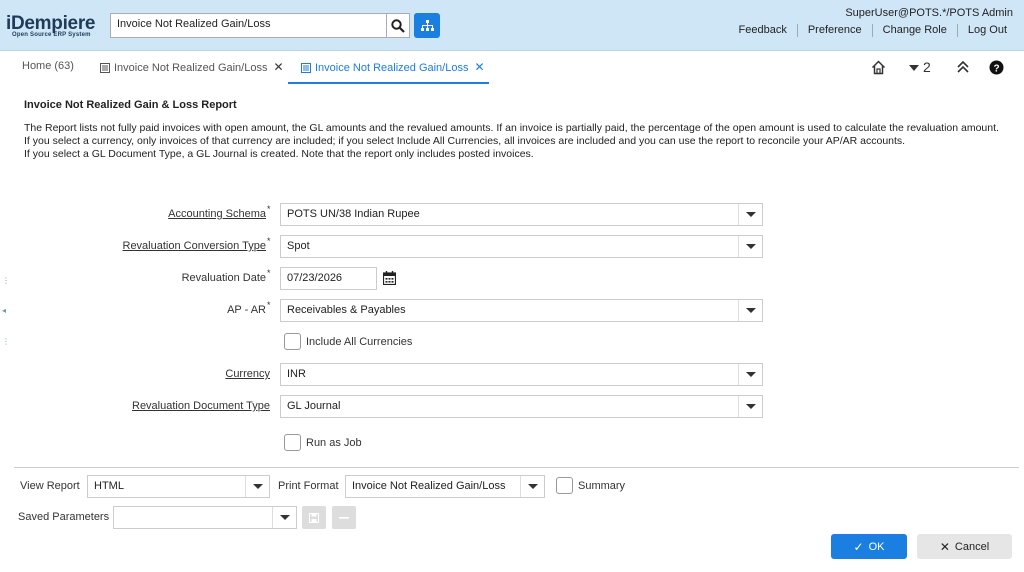 Image resolution: width=1024 pixels, height=572 pixels. Describe the element at coordinates (178, 486) in the screenshot. I see `view-report-select: HTML` at that location.